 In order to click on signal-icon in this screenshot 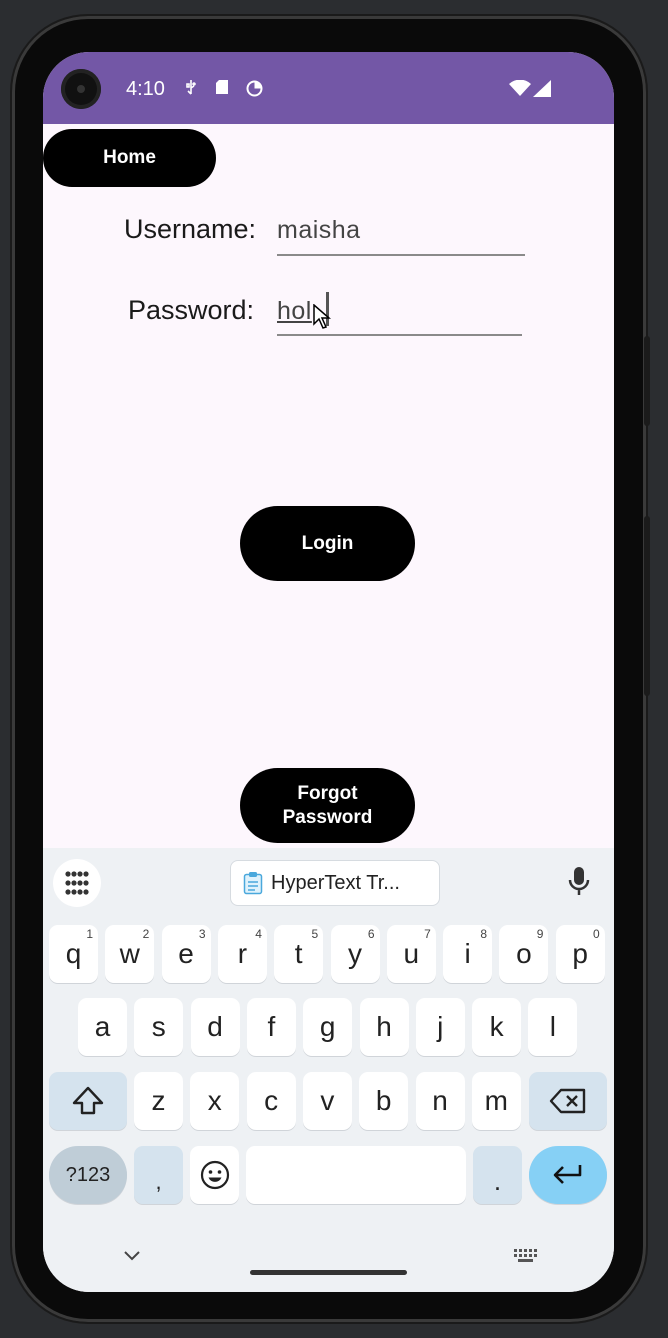, I will do `click(542, 91)`.